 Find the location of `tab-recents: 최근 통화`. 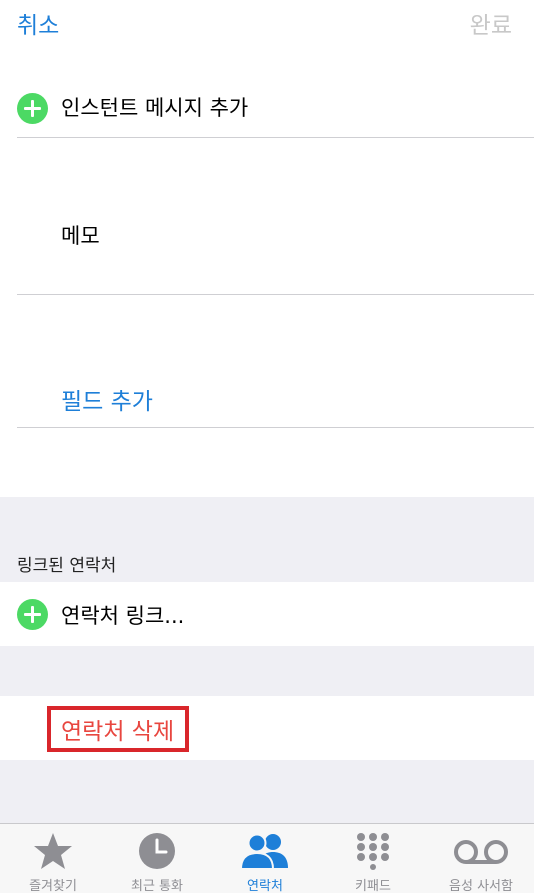

tab-recents: 최근 통화 is located at coordinates (157, 858).